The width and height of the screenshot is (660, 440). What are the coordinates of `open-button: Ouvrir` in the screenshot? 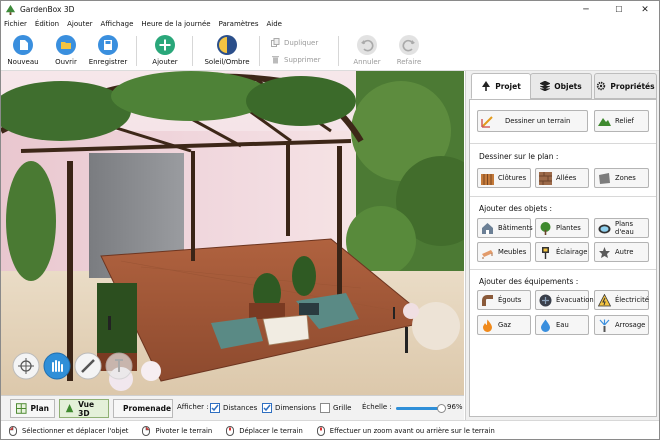 It's located at (66, 51).